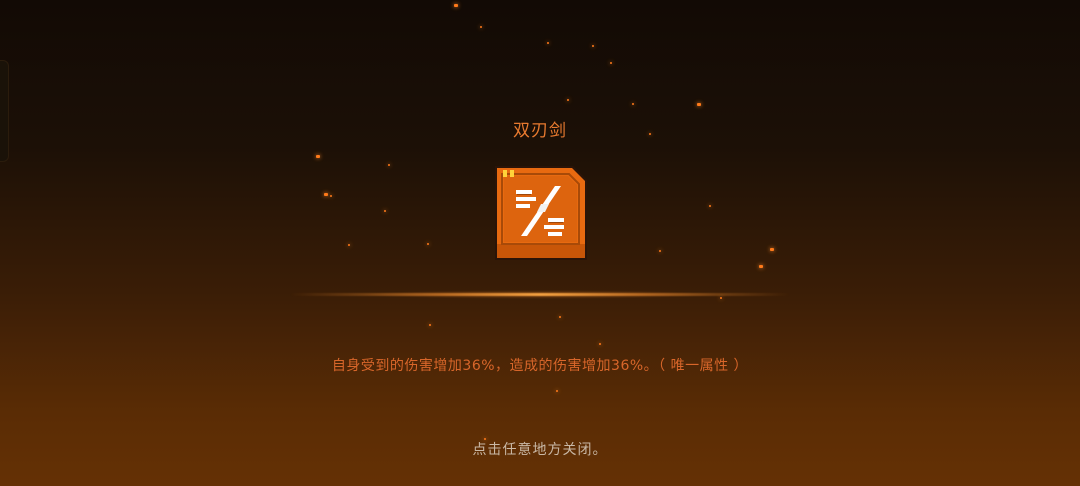 The height and width of the screenshot is (486, 1080). What do you see at coordinates (540, 294) in the screenshot?
I see `divider-line` at bounding box center [540, 294].